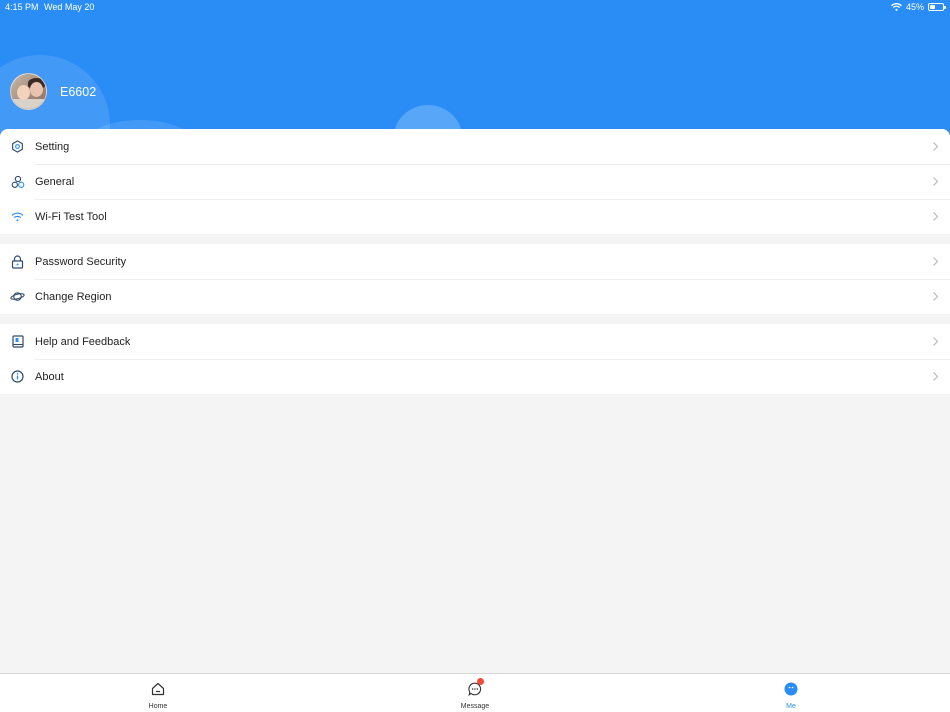  I want to click on planet-icon, so click(17, 296).